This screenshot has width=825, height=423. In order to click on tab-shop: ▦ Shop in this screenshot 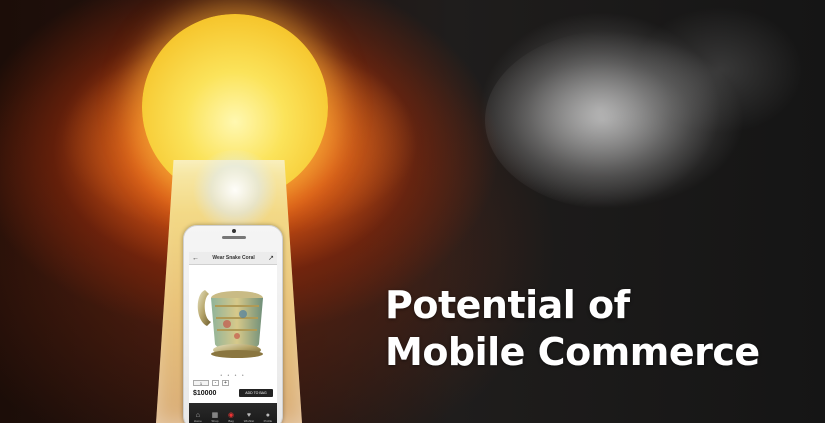, I will do `click(214, 417)`.